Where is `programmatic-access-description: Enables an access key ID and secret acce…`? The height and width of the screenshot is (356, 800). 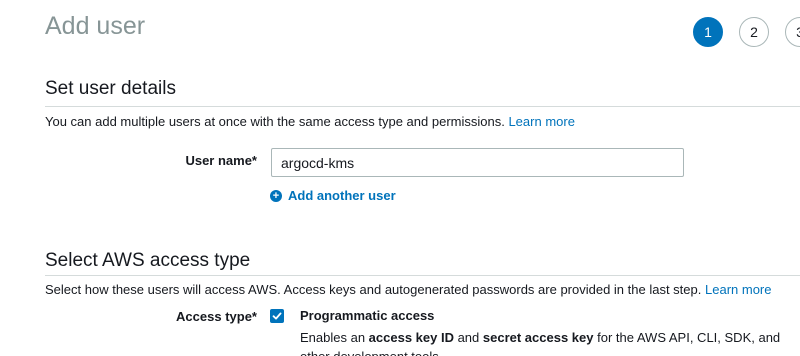 programmatic-access-description: Enables an access key ID and secret acce… is located at coordinates (545, 342).